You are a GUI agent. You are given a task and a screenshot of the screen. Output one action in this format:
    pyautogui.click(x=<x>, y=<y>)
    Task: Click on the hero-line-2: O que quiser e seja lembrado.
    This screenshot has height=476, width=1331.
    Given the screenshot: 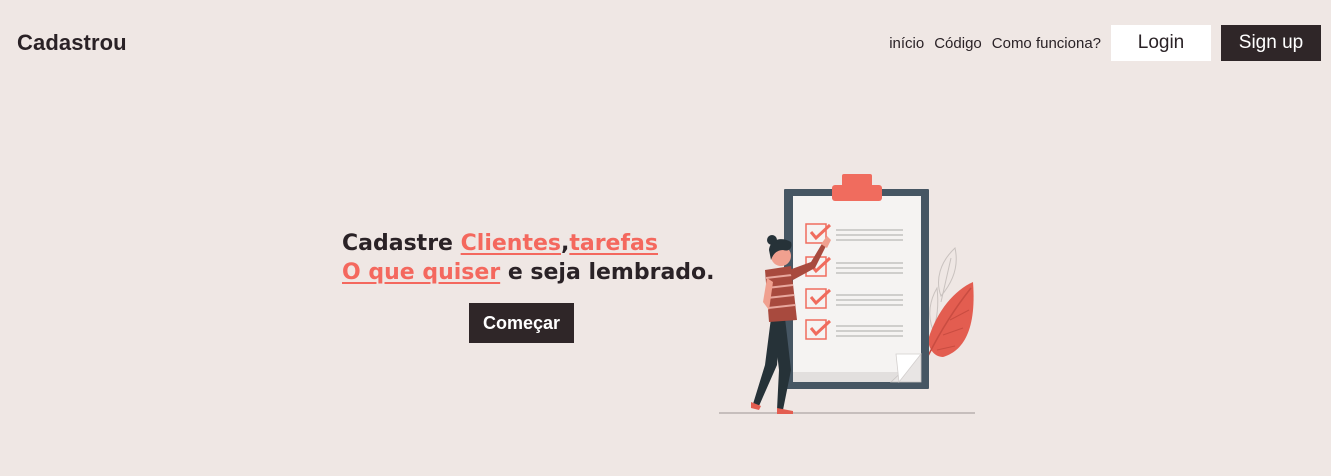 What is the action you would take?
    pyautogui.click(x=528, y=272)
    